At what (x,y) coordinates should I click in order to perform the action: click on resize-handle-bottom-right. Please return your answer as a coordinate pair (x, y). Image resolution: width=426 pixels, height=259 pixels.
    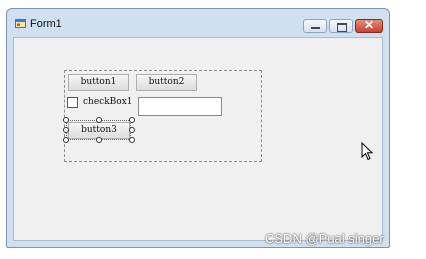
    Looking at the image, I should click on (132, 140).